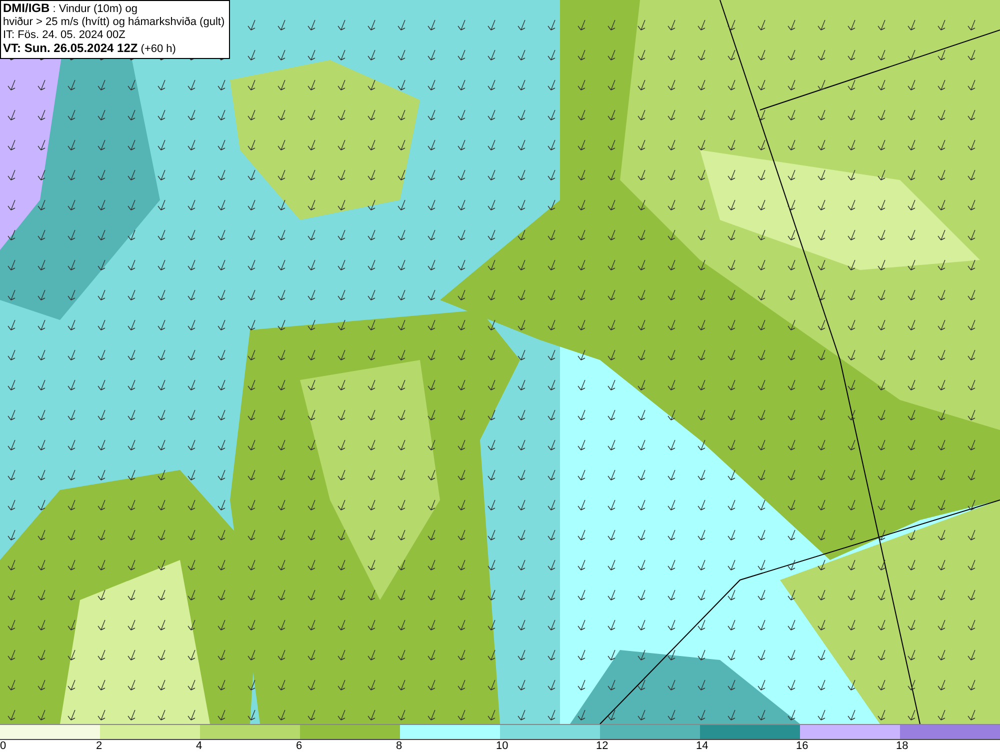 The height and width of the screenshot is (753, 1000). What do you see at coordinates (299, 746) in the screenshot?
I see `legend-label: 6` at bounding box center [299, 746].